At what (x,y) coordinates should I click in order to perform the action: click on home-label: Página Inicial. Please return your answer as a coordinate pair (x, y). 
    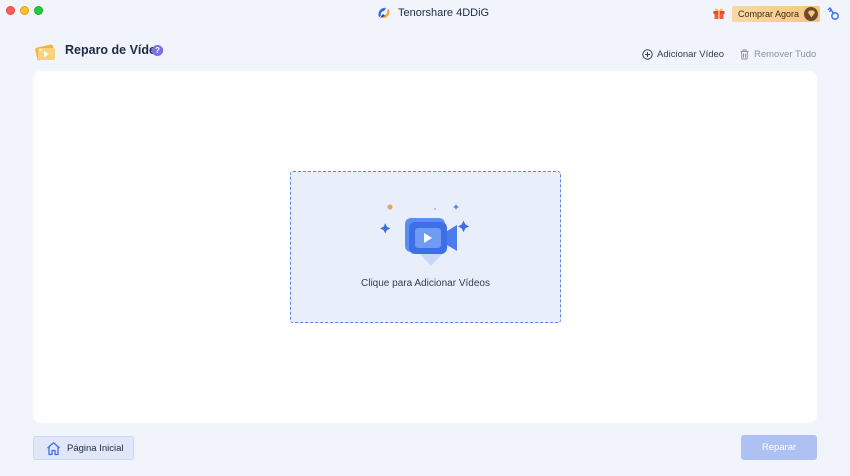
    Looking at the image, I should click on (95, 448).